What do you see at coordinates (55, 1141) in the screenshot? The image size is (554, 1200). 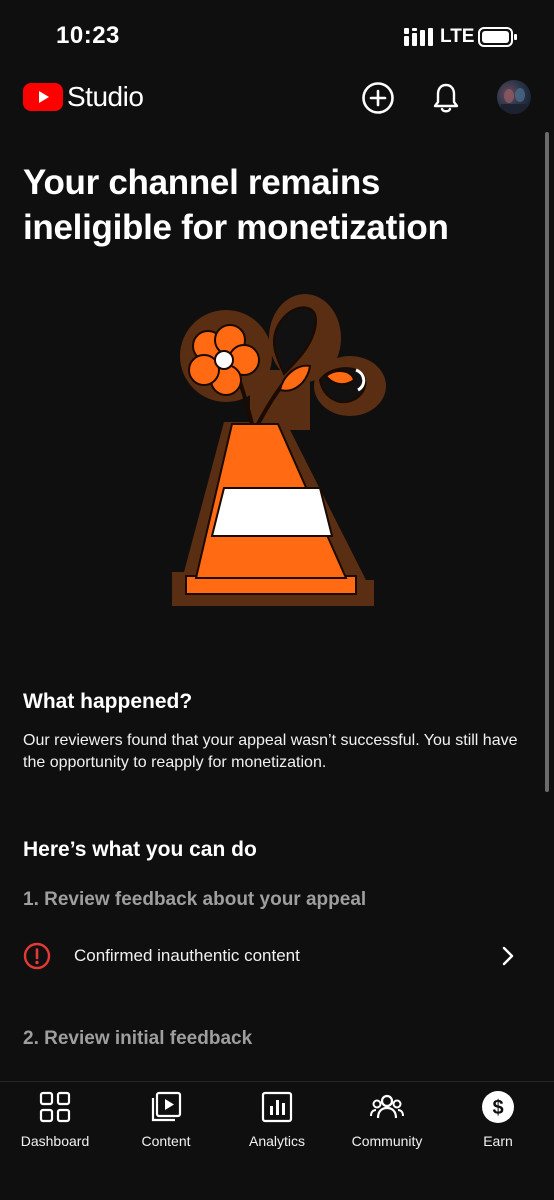 I see `nav-label-dashboard: Dashboard` at bounding box center [55, 1141].